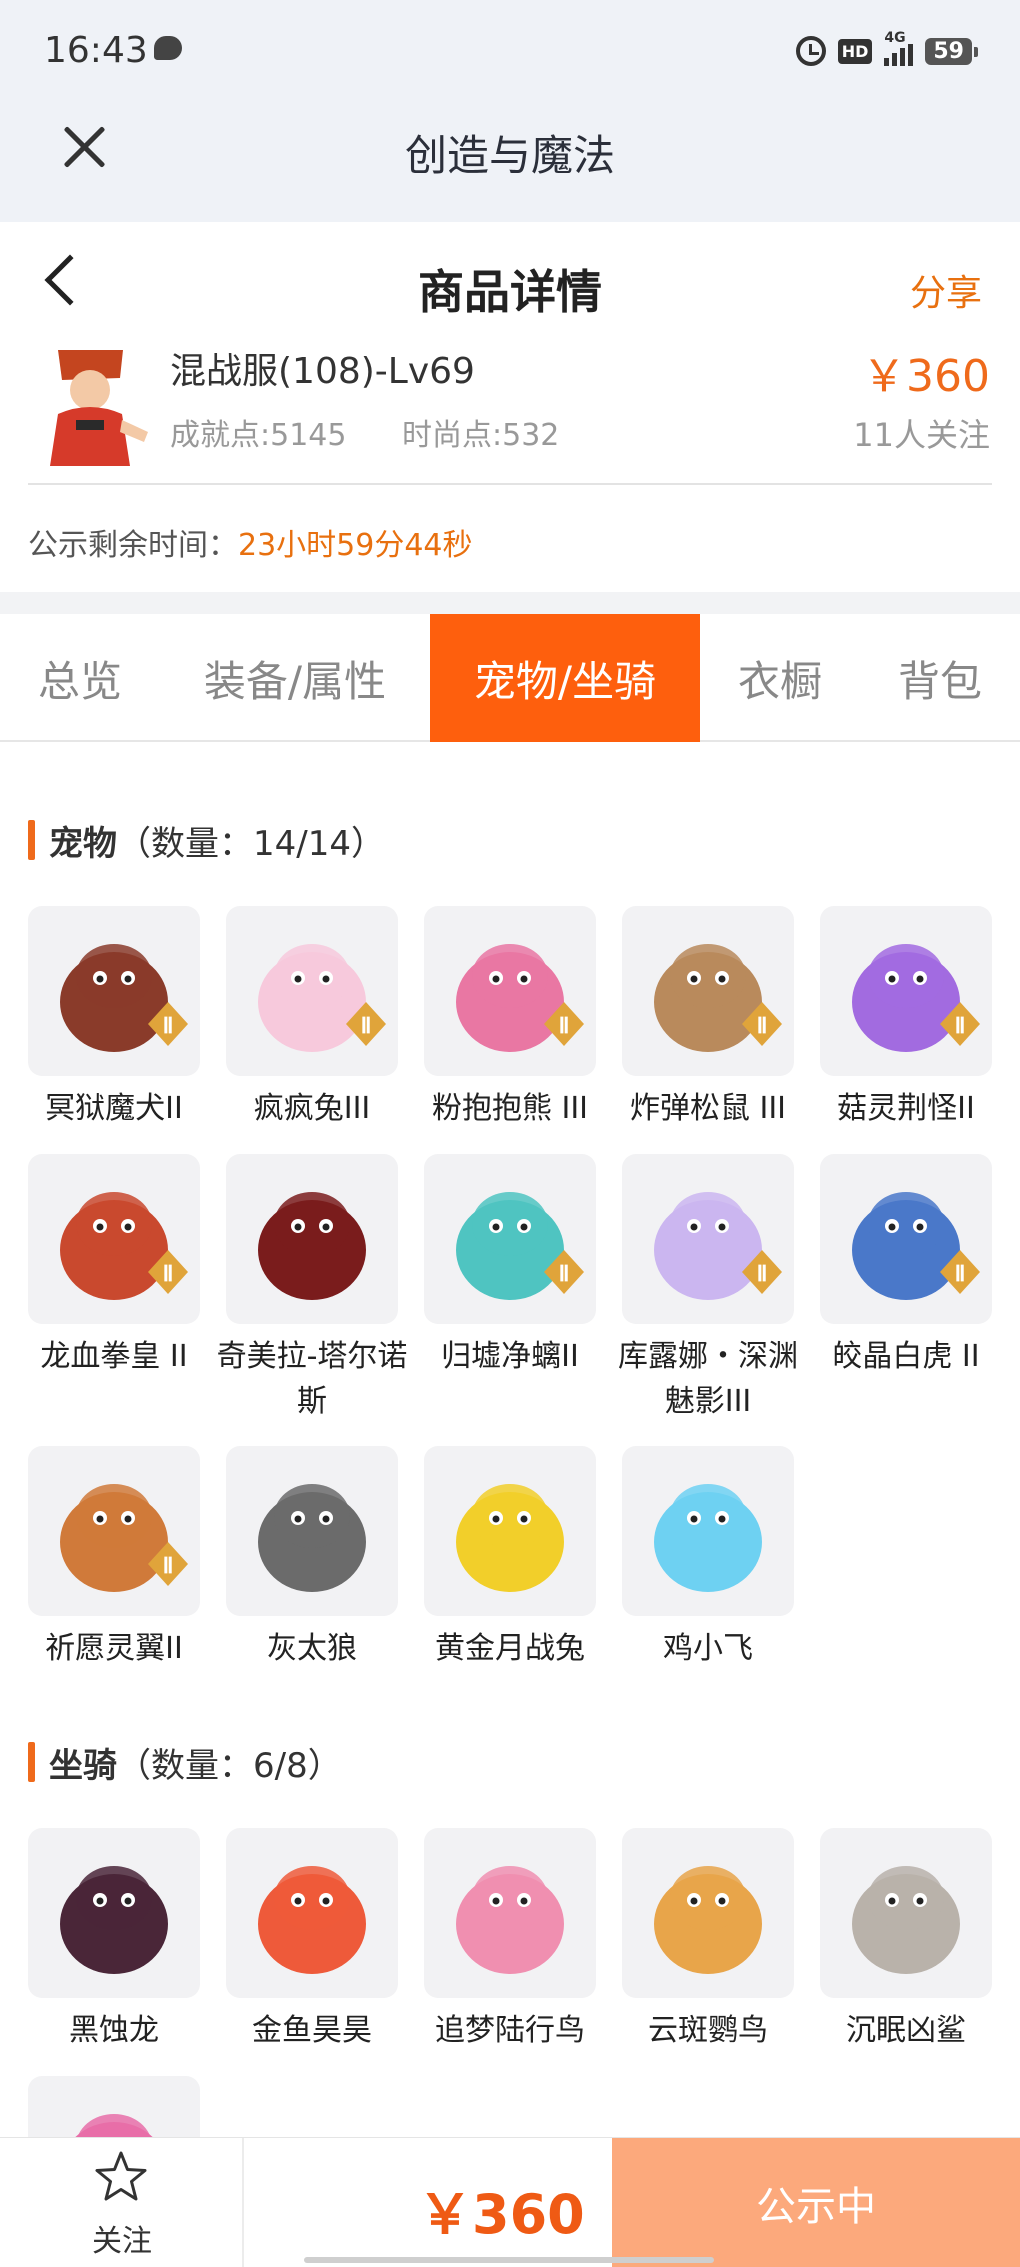  I want to click on signal-icon: 4G, so click(899, 48).